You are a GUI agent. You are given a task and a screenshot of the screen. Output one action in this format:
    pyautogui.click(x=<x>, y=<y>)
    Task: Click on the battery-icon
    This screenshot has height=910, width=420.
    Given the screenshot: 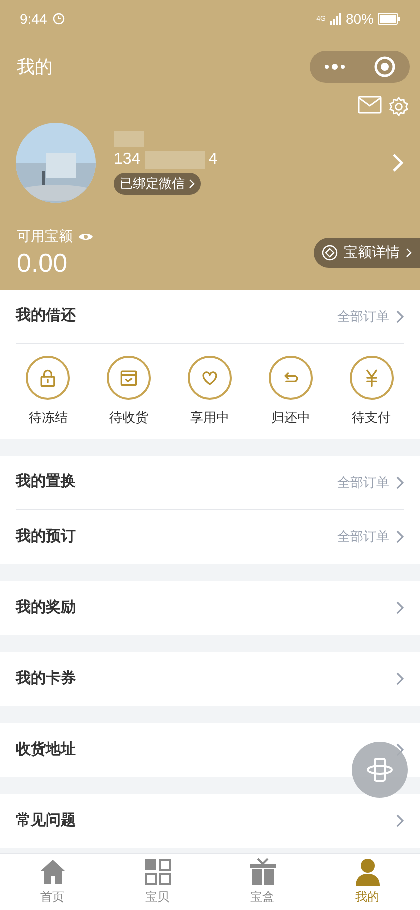 What is the action you would take?
    pyautogui.click(x=389, y=19)
    